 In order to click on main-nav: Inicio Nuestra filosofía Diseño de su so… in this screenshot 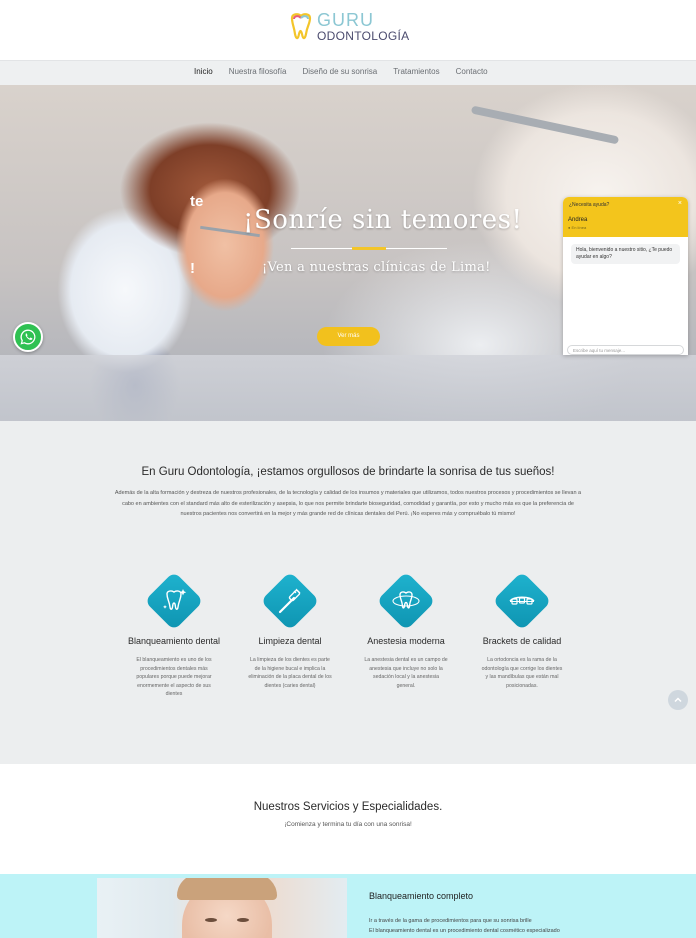, I will do `click(348, 72)`.